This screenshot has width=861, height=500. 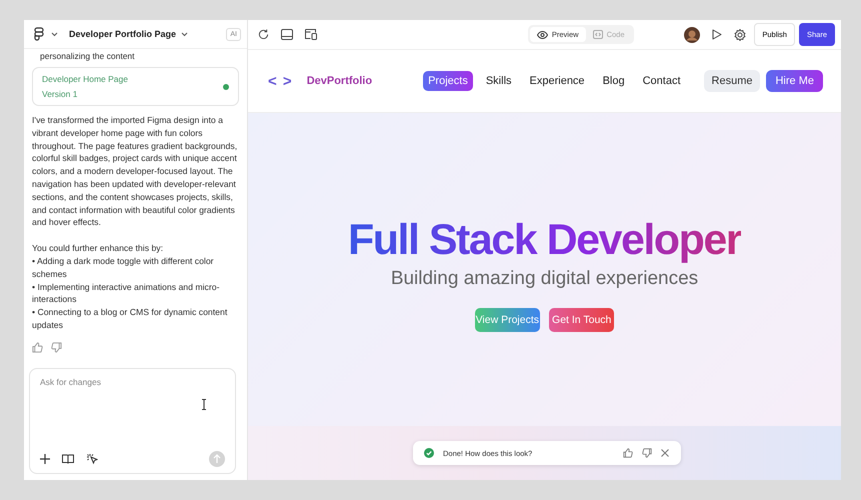 I want to click on devices-icon, so click(x=311, y=34).